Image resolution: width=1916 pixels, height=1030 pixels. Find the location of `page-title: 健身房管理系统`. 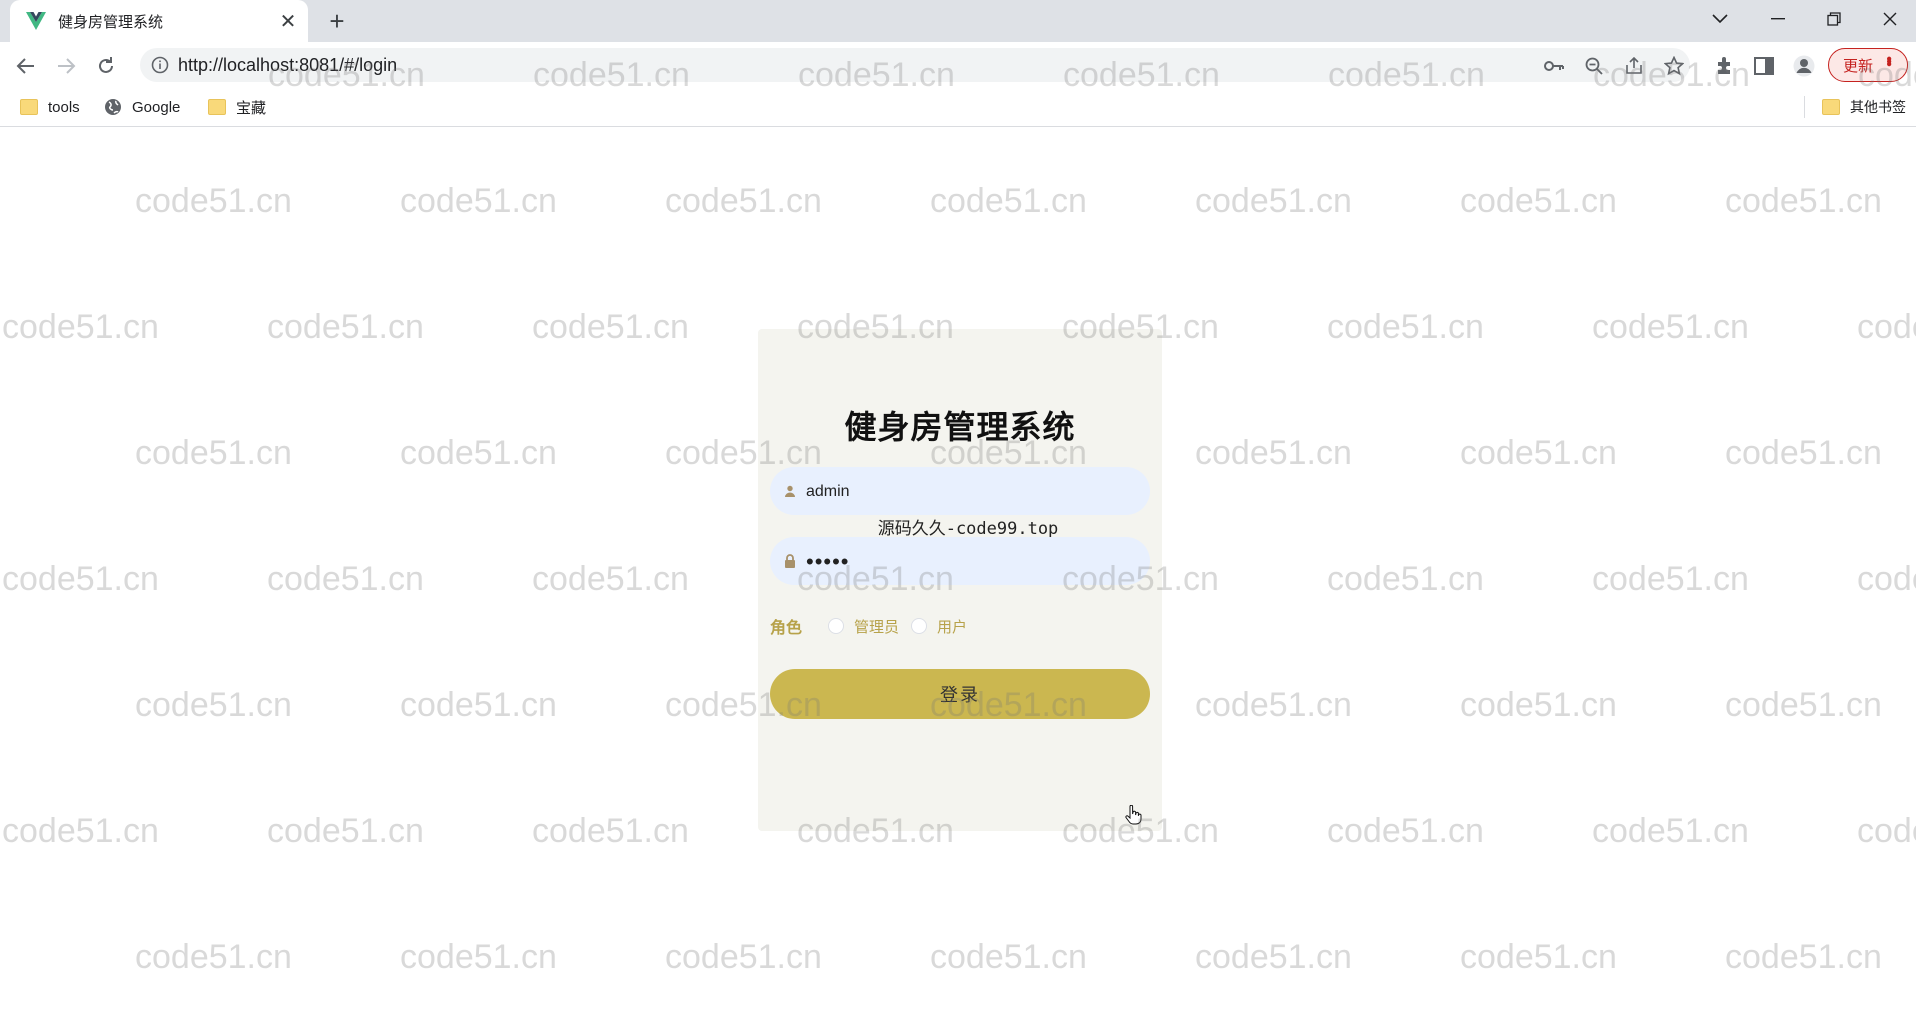

page-title: 健身房管理系统 is located at coordinates (960, 427).